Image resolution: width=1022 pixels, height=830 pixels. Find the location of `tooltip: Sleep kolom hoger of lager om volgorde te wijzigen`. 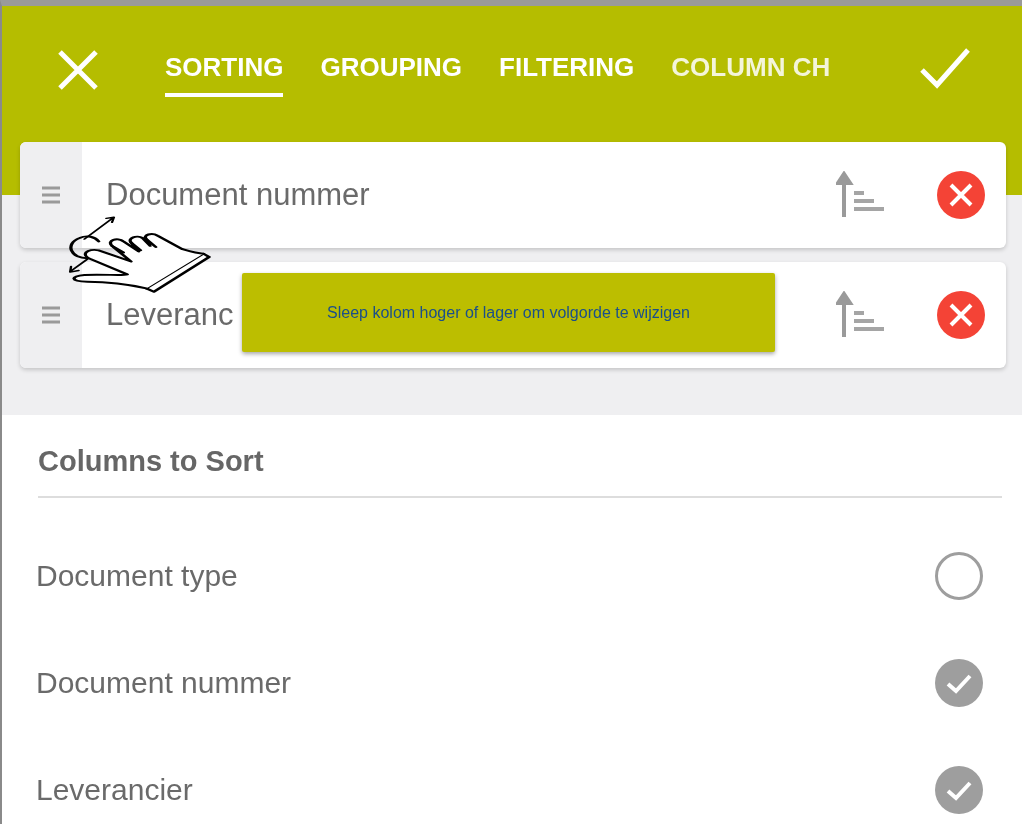

tooltip: Sleep kolom hoger of lager om volgorde te wijzigen is located at coordinates (508, 312).